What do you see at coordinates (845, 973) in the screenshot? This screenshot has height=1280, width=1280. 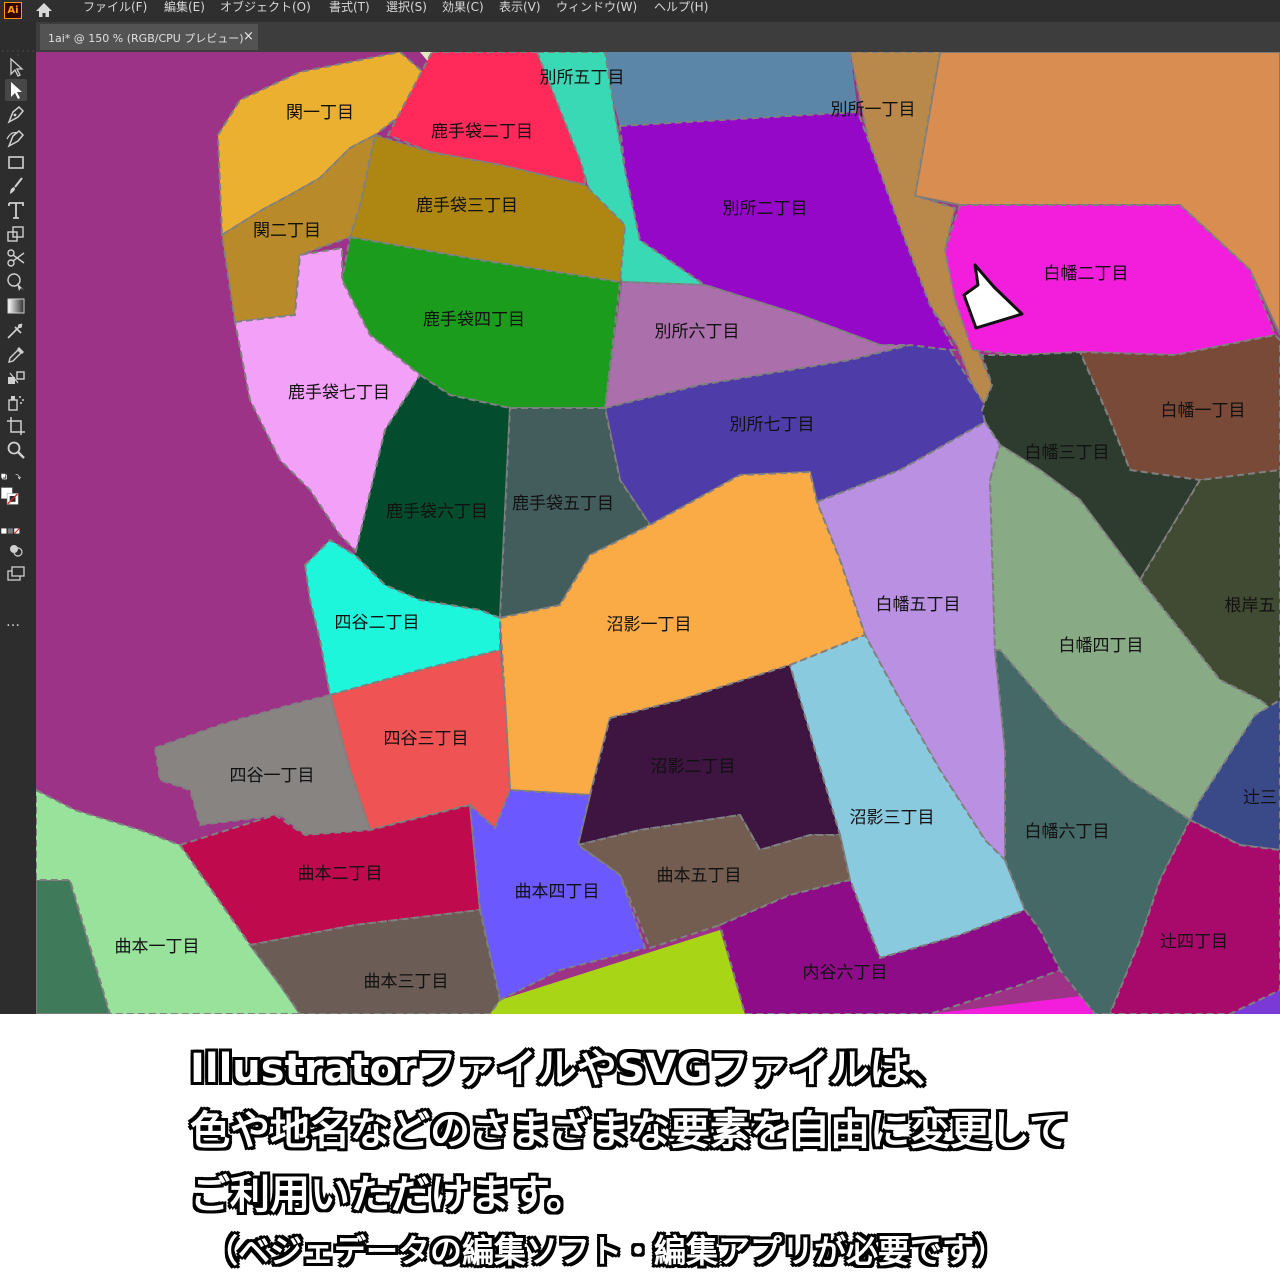 I see `district-label: 内谷六丁目` at bounding box center [845, 973].